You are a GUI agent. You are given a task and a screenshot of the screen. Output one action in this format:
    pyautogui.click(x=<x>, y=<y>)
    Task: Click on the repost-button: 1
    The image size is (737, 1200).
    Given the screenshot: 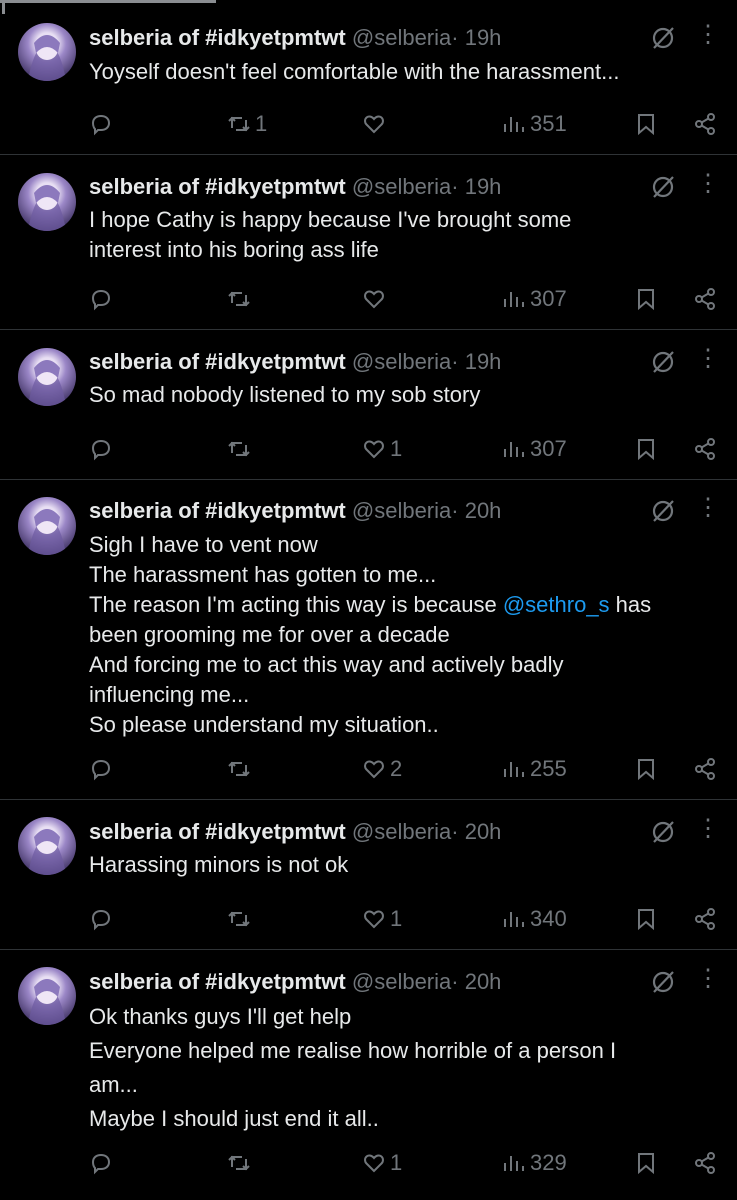 What is the action you would take?
    pyautogui.click(x=247, y=124)
    